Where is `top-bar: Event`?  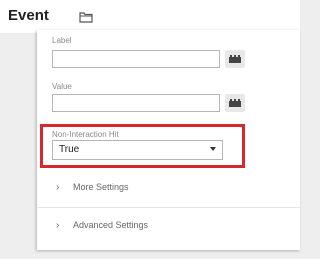
top-bar: Event is located at coordinates (150, 16).